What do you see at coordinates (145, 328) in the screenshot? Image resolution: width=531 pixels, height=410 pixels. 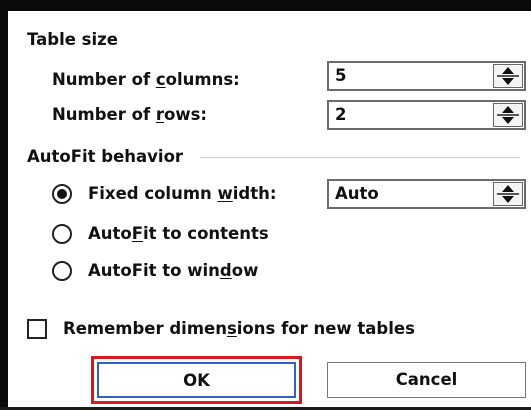 I see `remember-label-part: Remember dimen` at bounding box center [145, 328].